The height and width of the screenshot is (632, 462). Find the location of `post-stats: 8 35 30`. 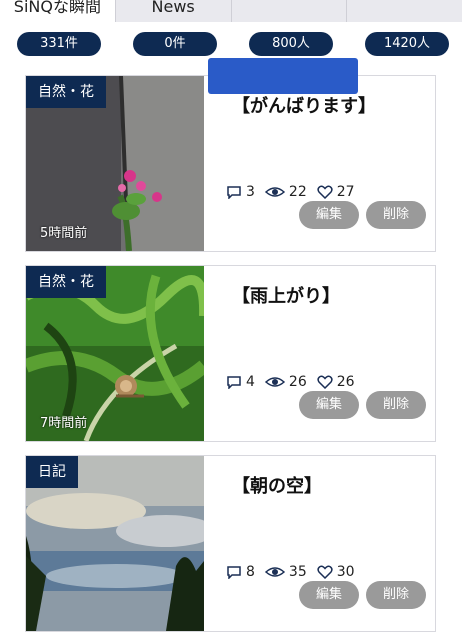

post-stats: 8 35 30 is located at coordinates (295, 572).